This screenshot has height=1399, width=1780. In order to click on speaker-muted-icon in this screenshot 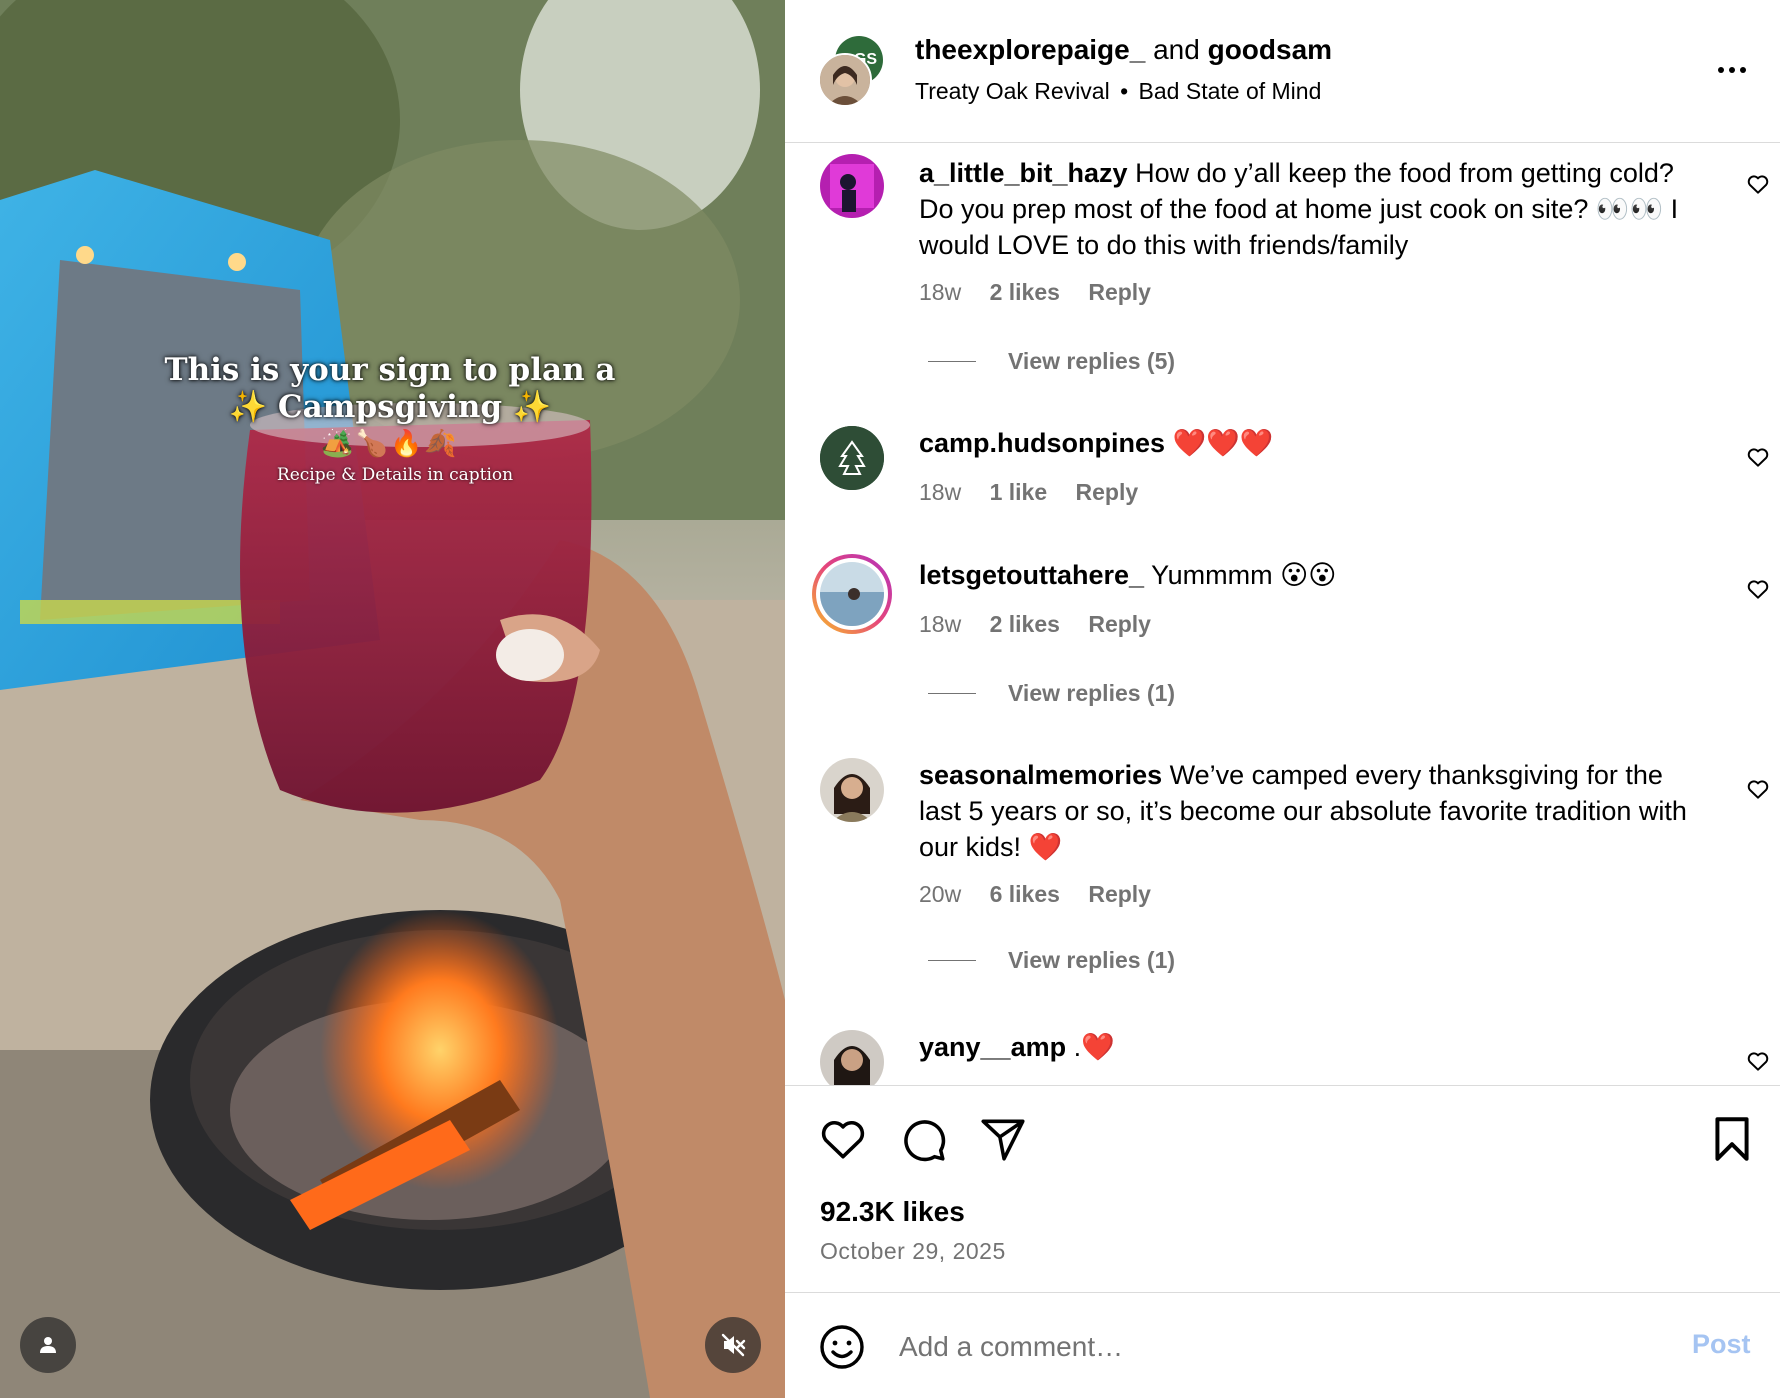, I will do `click(733, 1345)`.